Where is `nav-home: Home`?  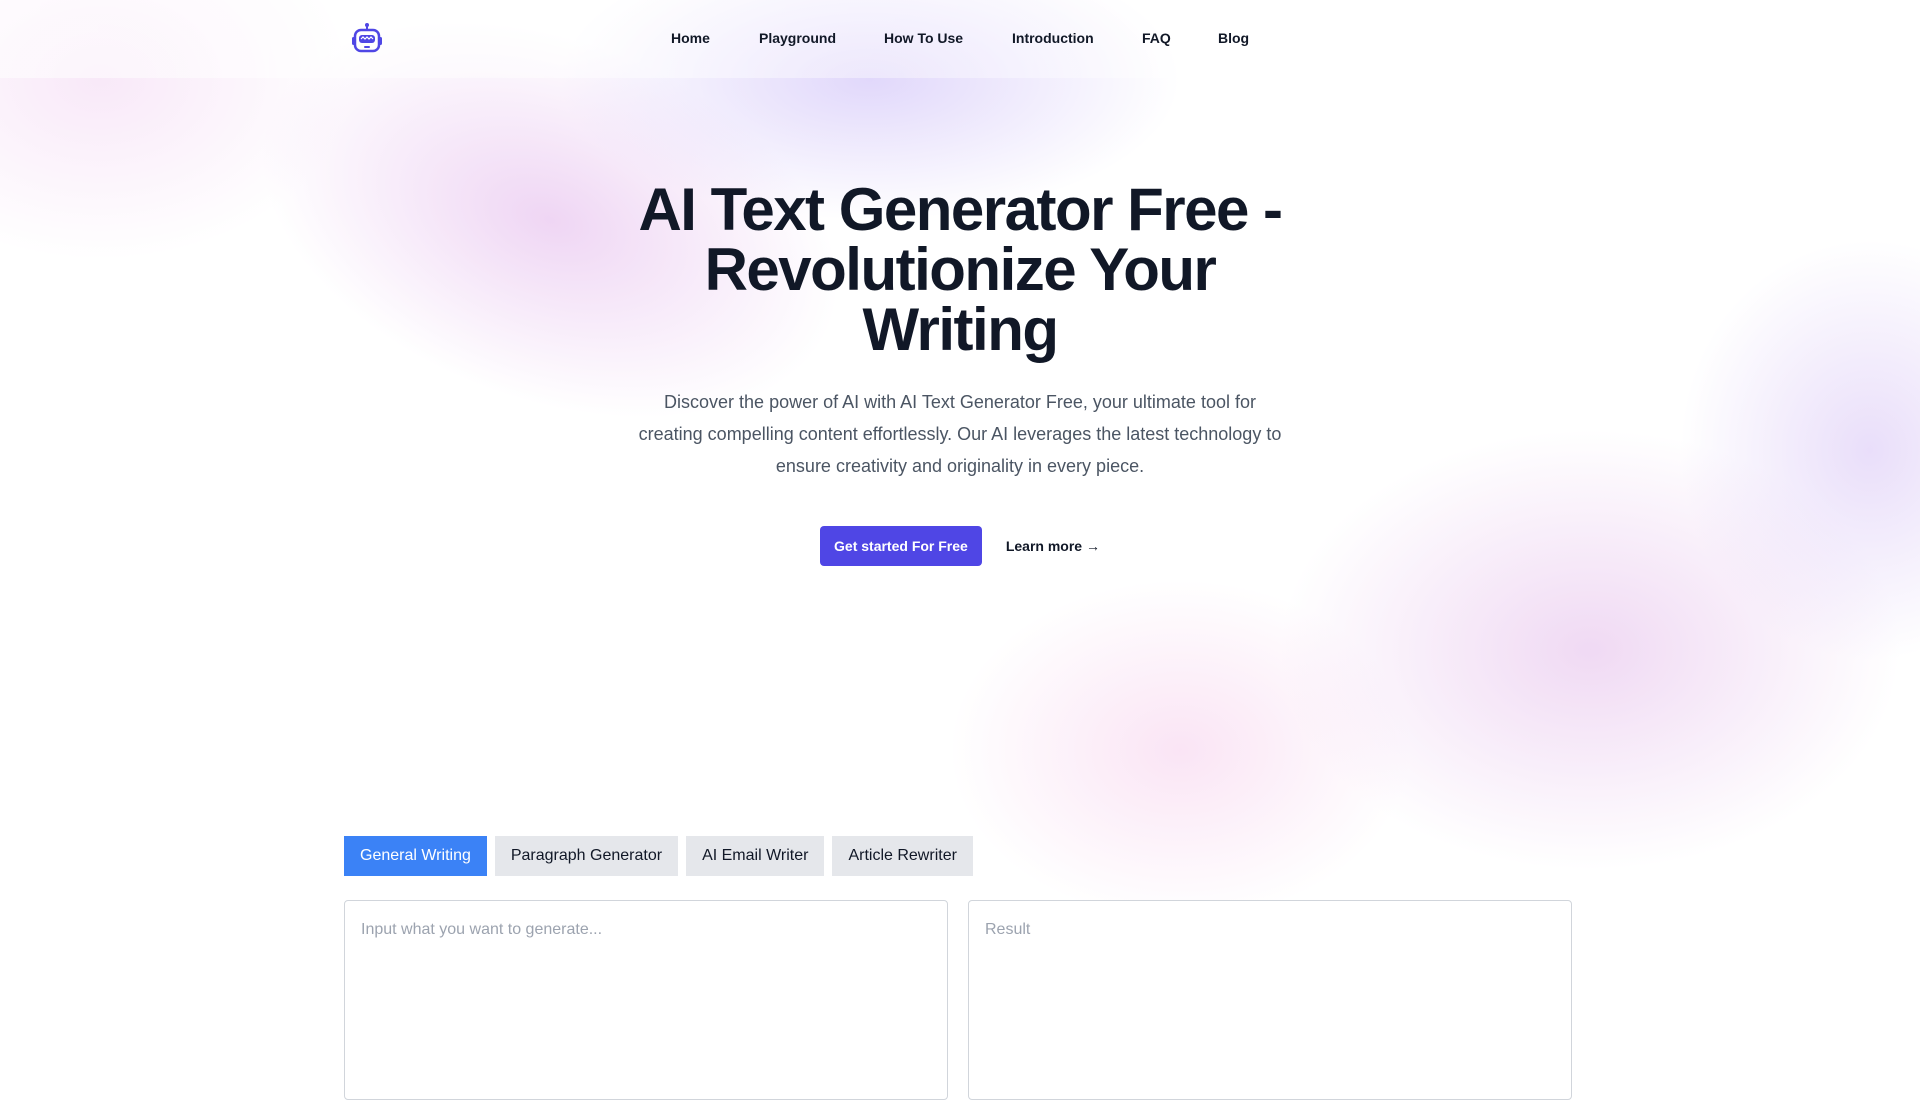 nav-home: Home is located at coordinates (690, 38).